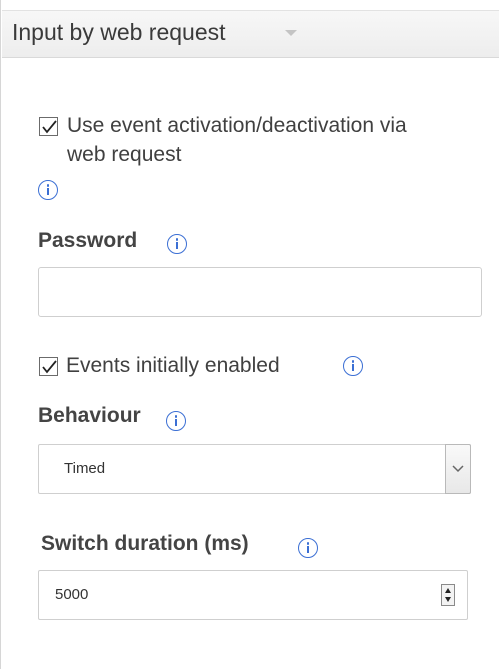 The image size is (499, 669). What do you see at coordinates (448, 595) in the screenshot?
I see `spinner-arrows-icon` at bounding box center [448, 595].